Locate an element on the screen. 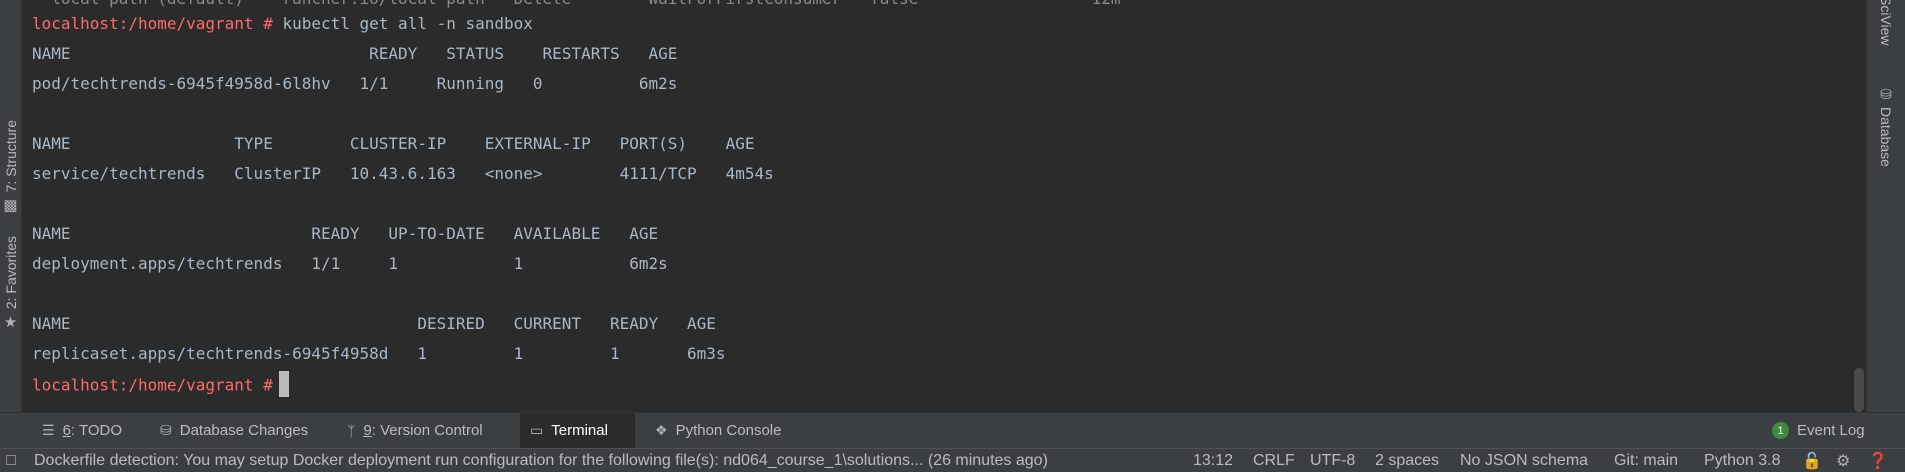 The image size is (1905, 472). terminal-prompt-line: localhost:/home/vagrant # is located at coordinates (160, 384).